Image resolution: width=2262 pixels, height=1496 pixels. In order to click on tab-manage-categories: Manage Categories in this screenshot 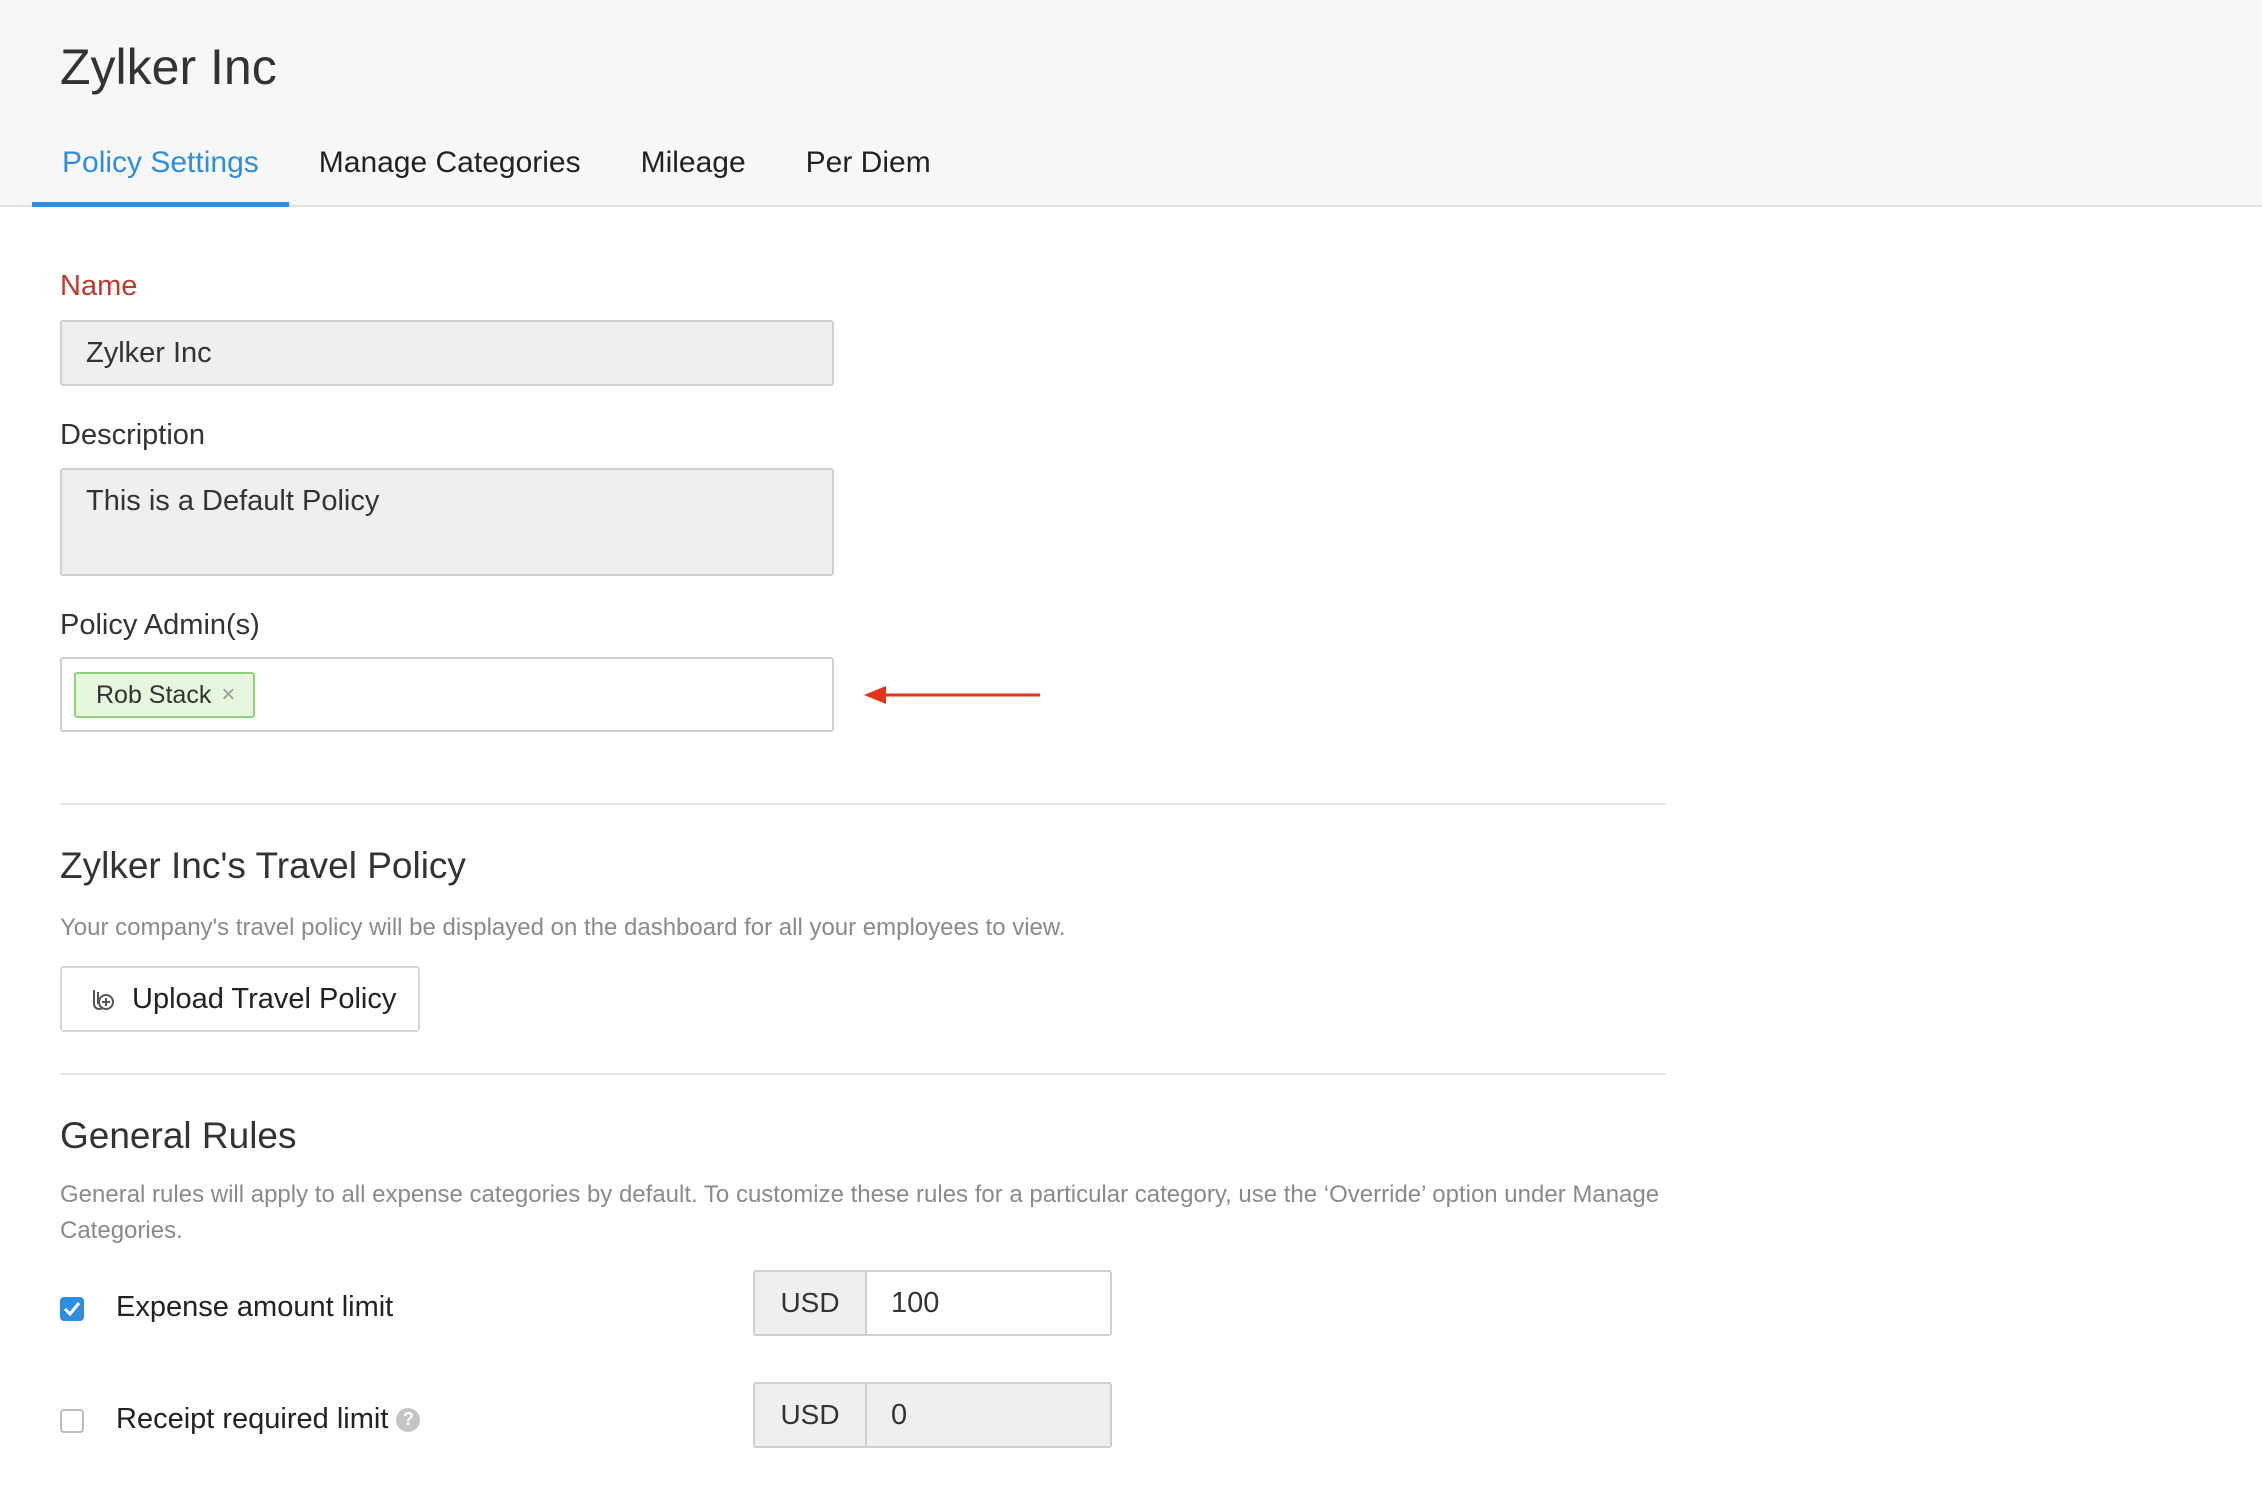, I will do `click(450, 173)`.